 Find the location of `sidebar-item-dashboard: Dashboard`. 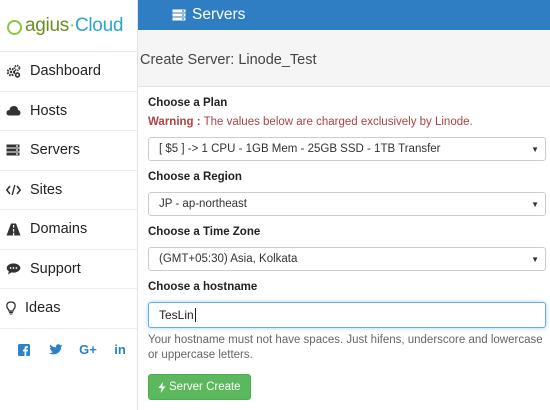

sidebar-item-dashboard: Dashboard is located at coordinates (68, 72).